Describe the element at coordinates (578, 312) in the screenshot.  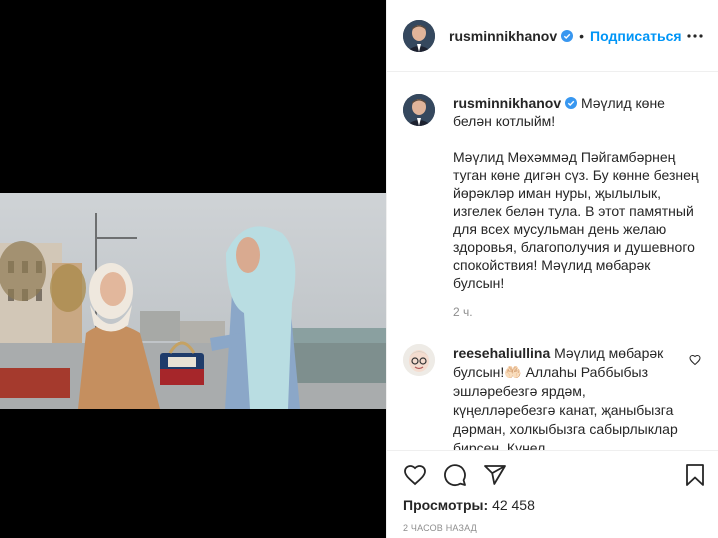
I see `caption-time: 2 ч.` at that location.